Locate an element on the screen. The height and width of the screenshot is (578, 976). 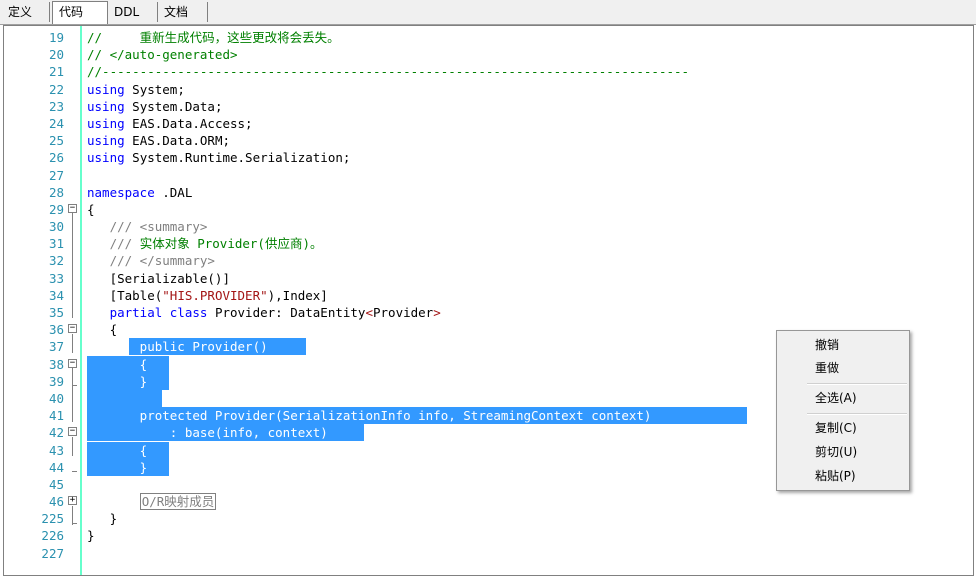
menu-item-cut: 剪切(U) is located at coordinates (843, 452).